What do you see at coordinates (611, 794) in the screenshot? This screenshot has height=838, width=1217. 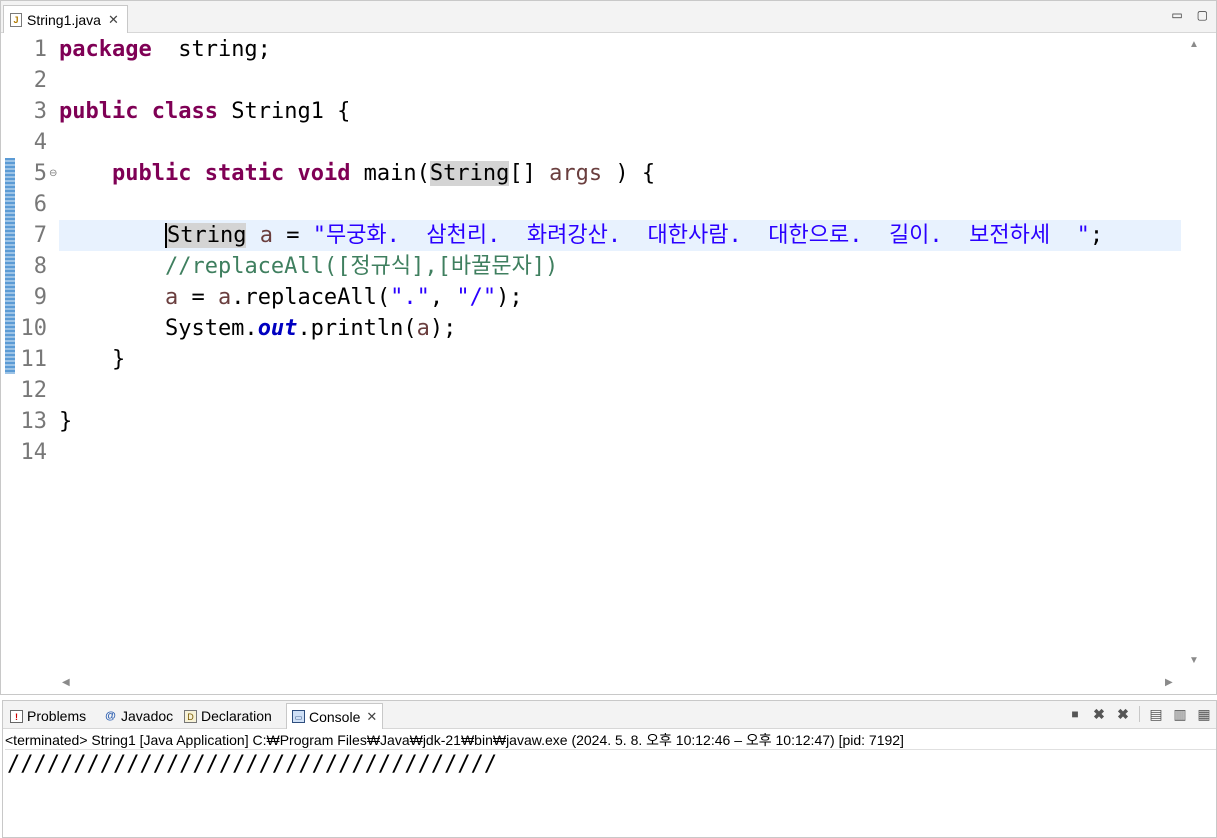 I see `console-output: /////////////////////////////////////` at bounding box center [611, 794].